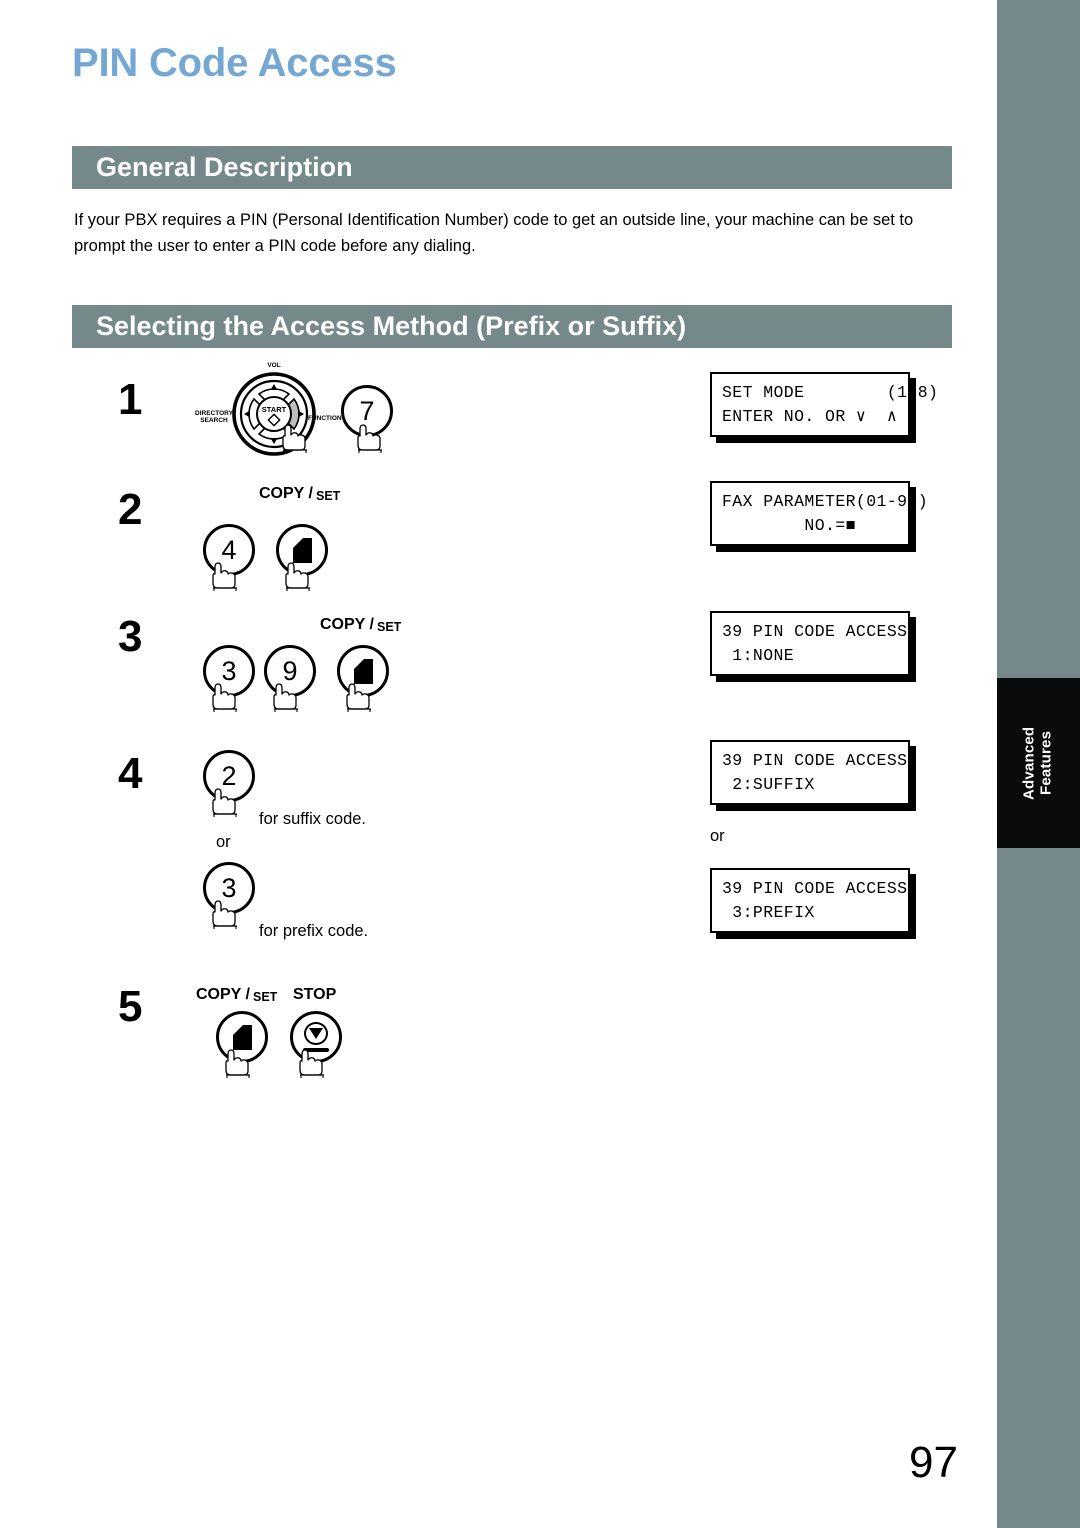 The height and width of the screenshot is (1528, 1080). I want to click on section-header-general-description: General Description, so click(512, 167).